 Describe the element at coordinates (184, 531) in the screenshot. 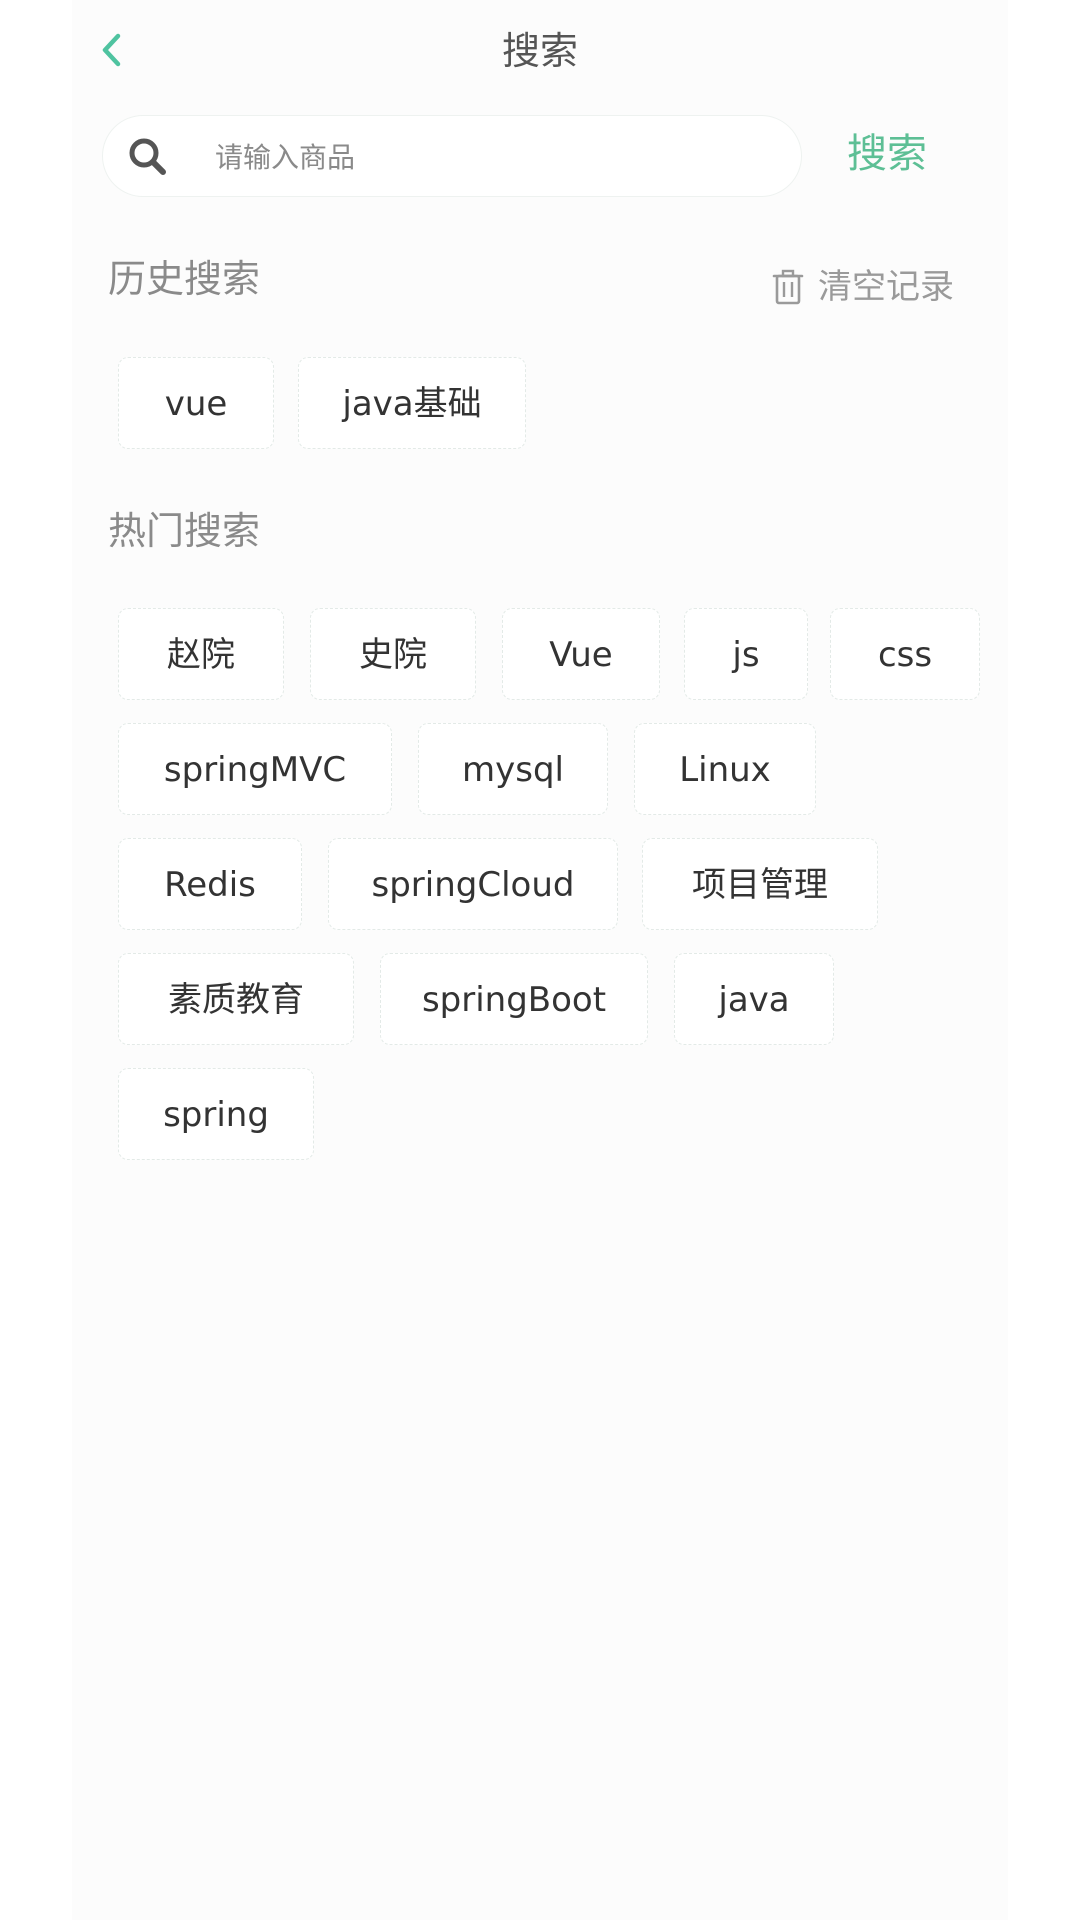

I see `hot-section-title: 热门搜索` at that location.